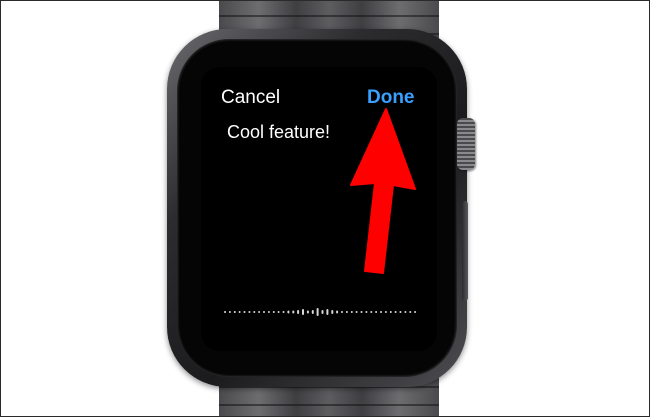 This screenshot has width=650, height=417. I want to click on red-arrow-icon, so click(383, 191).